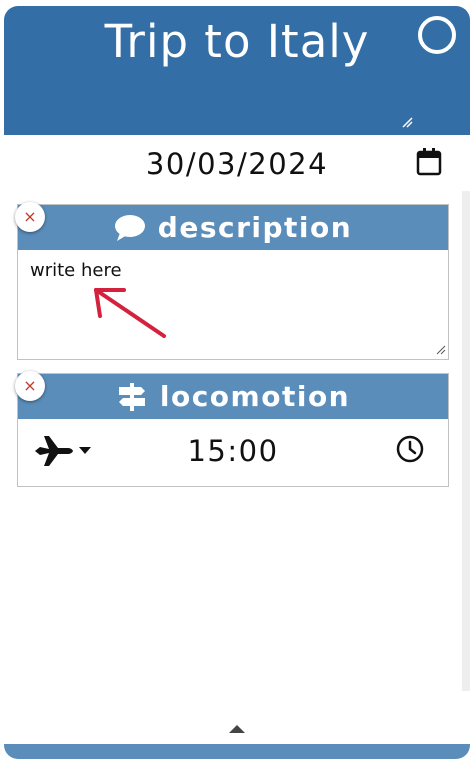 The image size is (474, 761). Describe the element at coordinates (30, 217) in the screenshot. I see `remove-description-button: ×` at that location.